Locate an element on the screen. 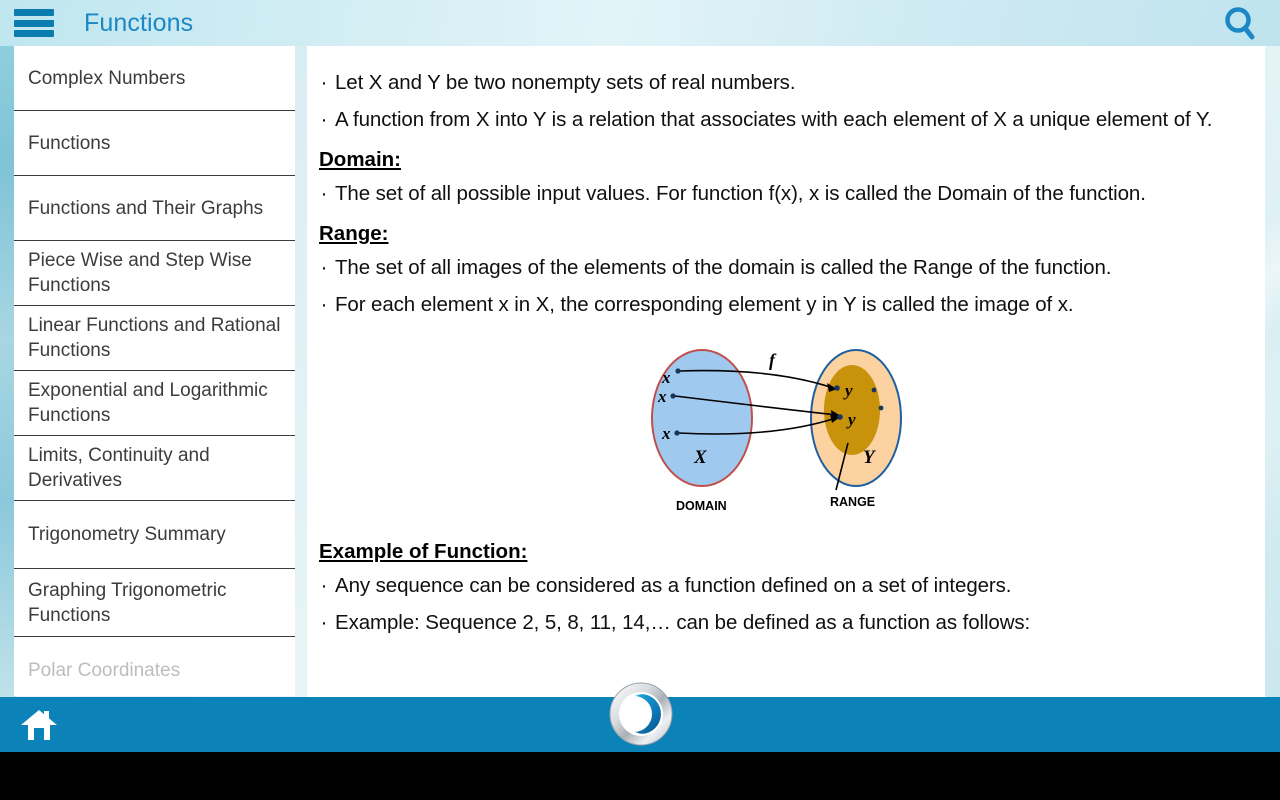  sidebar-item-piece-wise-and-step-wise-functions: Piece Wise and Step Wise Functions is located at coordinates (154, 273).